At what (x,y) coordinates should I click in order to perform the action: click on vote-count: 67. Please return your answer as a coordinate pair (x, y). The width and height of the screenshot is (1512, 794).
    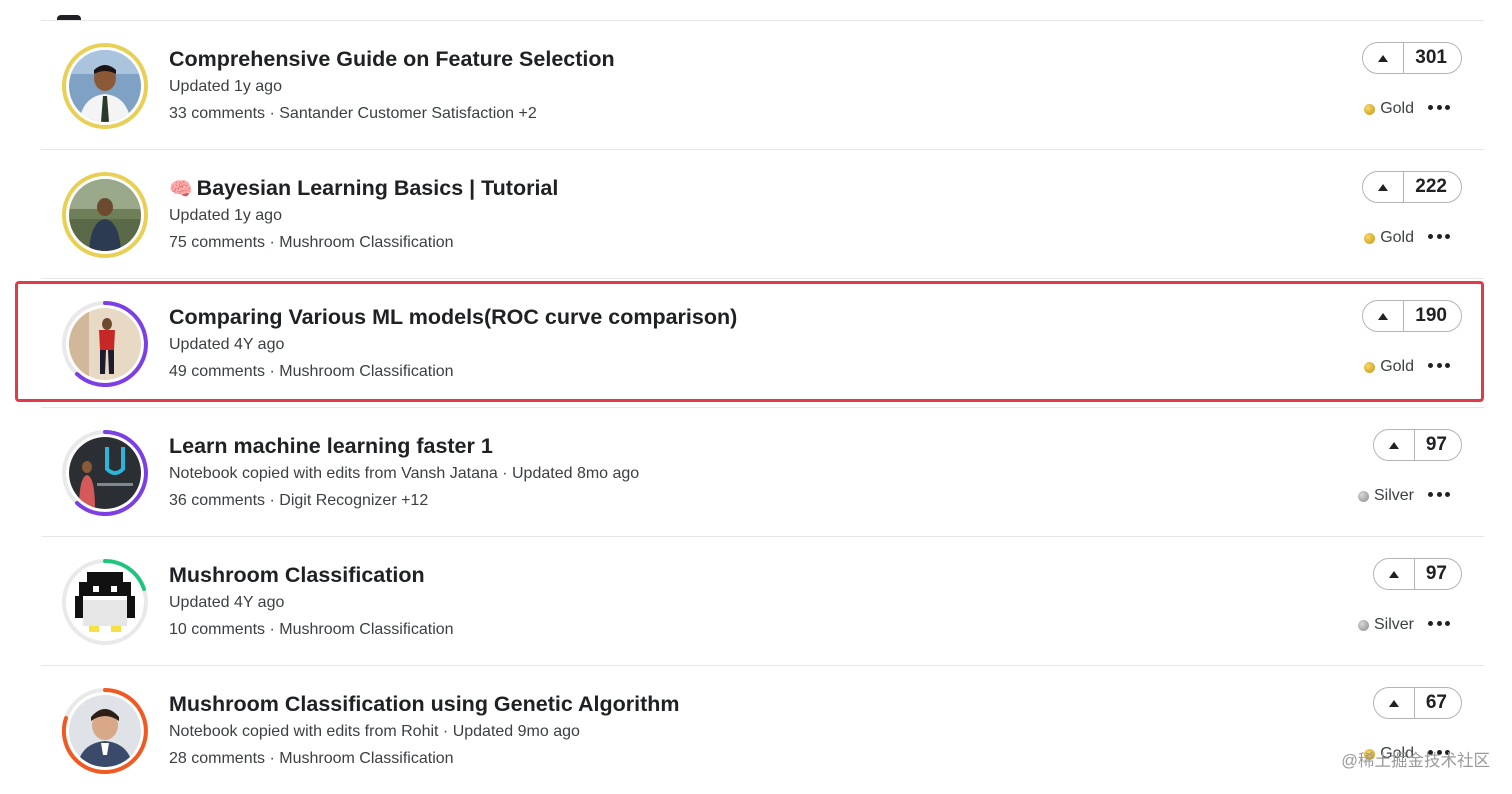
    Looking at the image, I should click on (1436, 702).